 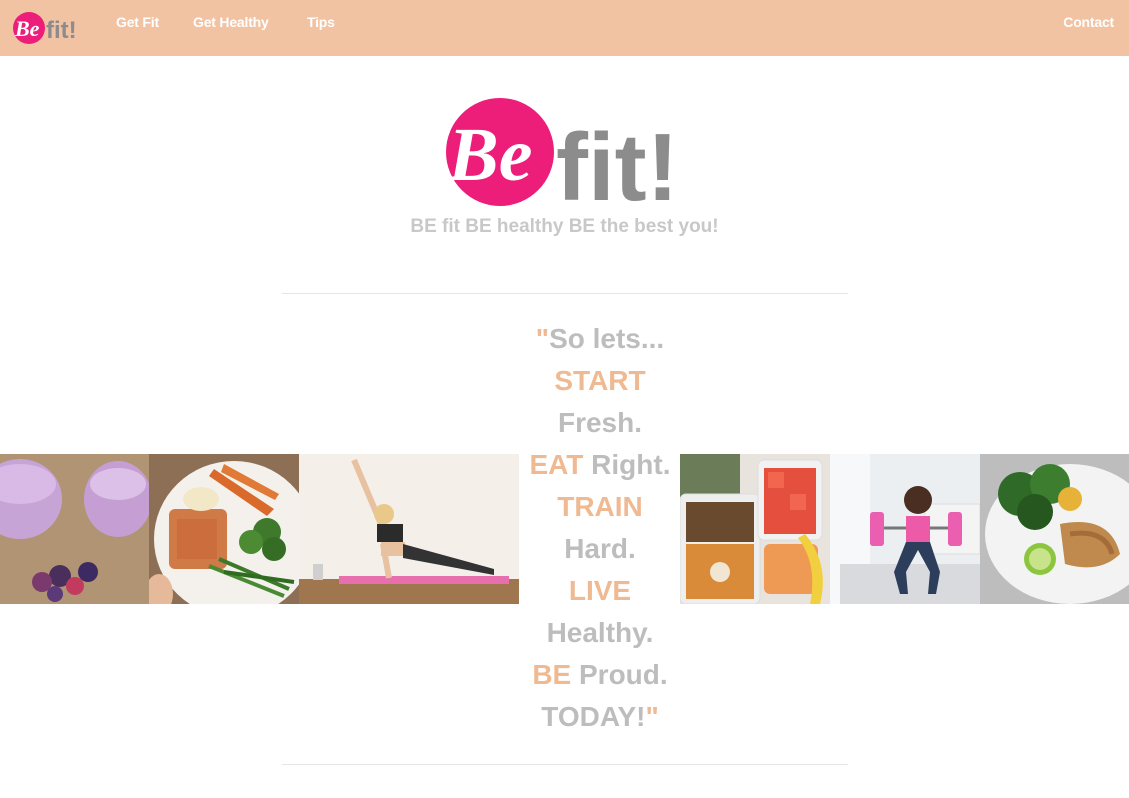 I want to click on quote-line: TODAY!", so click(x=600, y=717).